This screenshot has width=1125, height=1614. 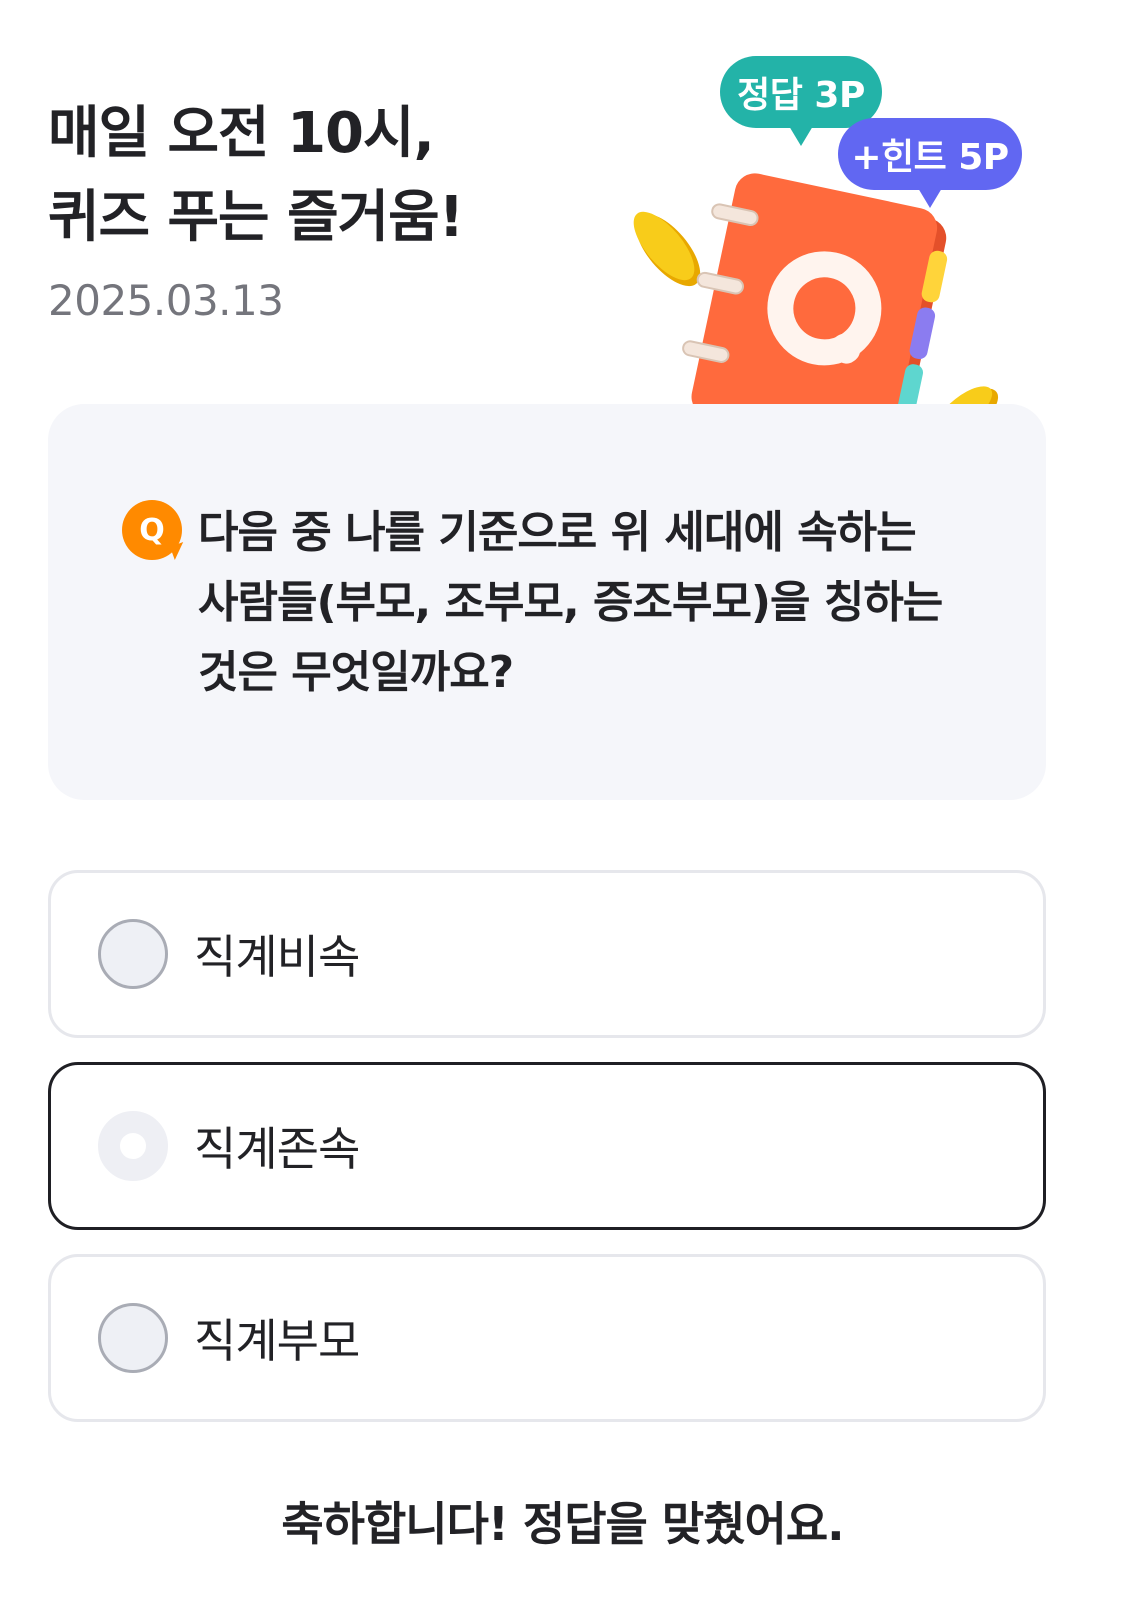 I want to click on title-line-1: 매일 오전 10시,, so click(x=241, y=133).